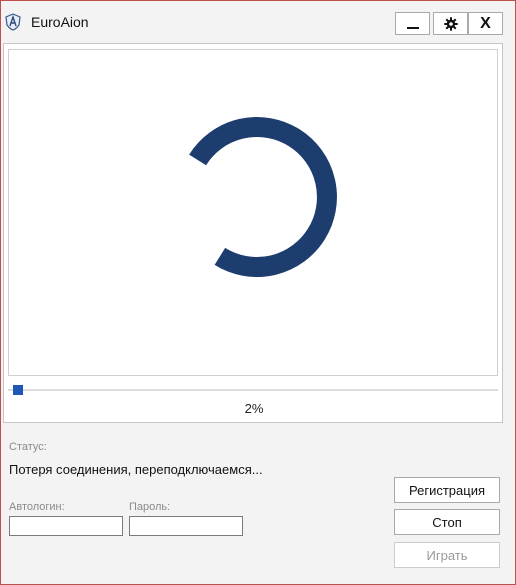 The width and height of the screenshot is (516, 585). I want to click on settings-button, so click(450, 23).